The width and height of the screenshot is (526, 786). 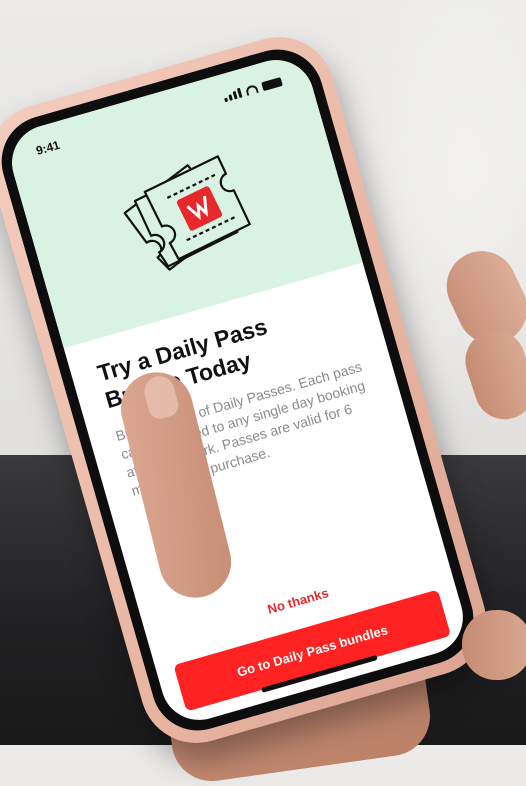 I want to click on finger, so click(x=494, y=645).